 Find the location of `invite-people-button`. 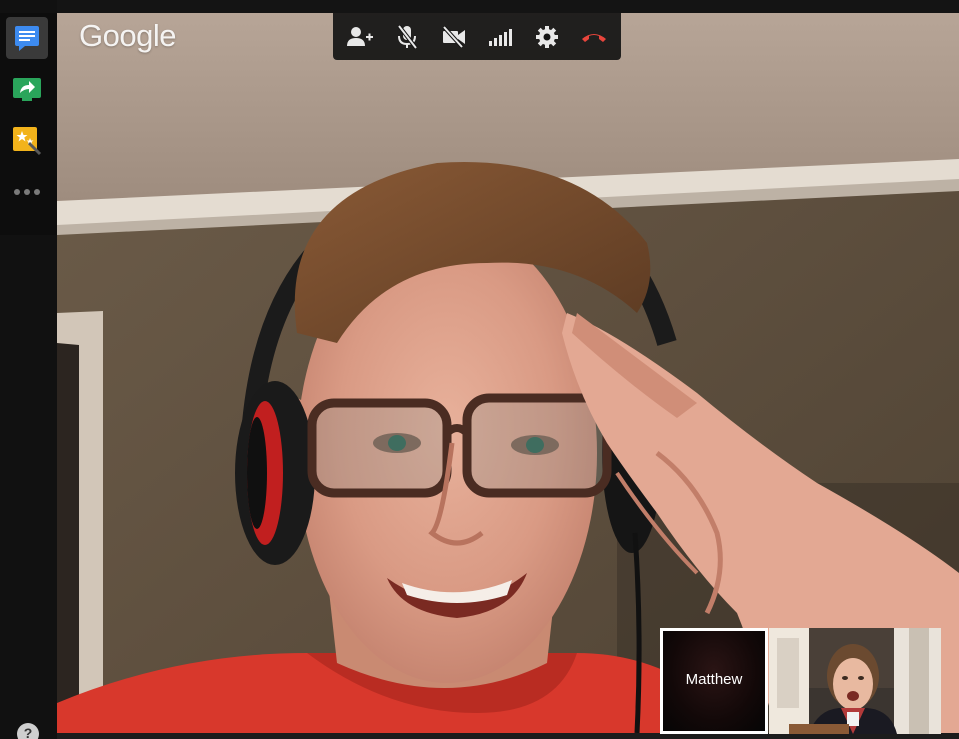

invite-people-button is located at coordinates (360, 37).